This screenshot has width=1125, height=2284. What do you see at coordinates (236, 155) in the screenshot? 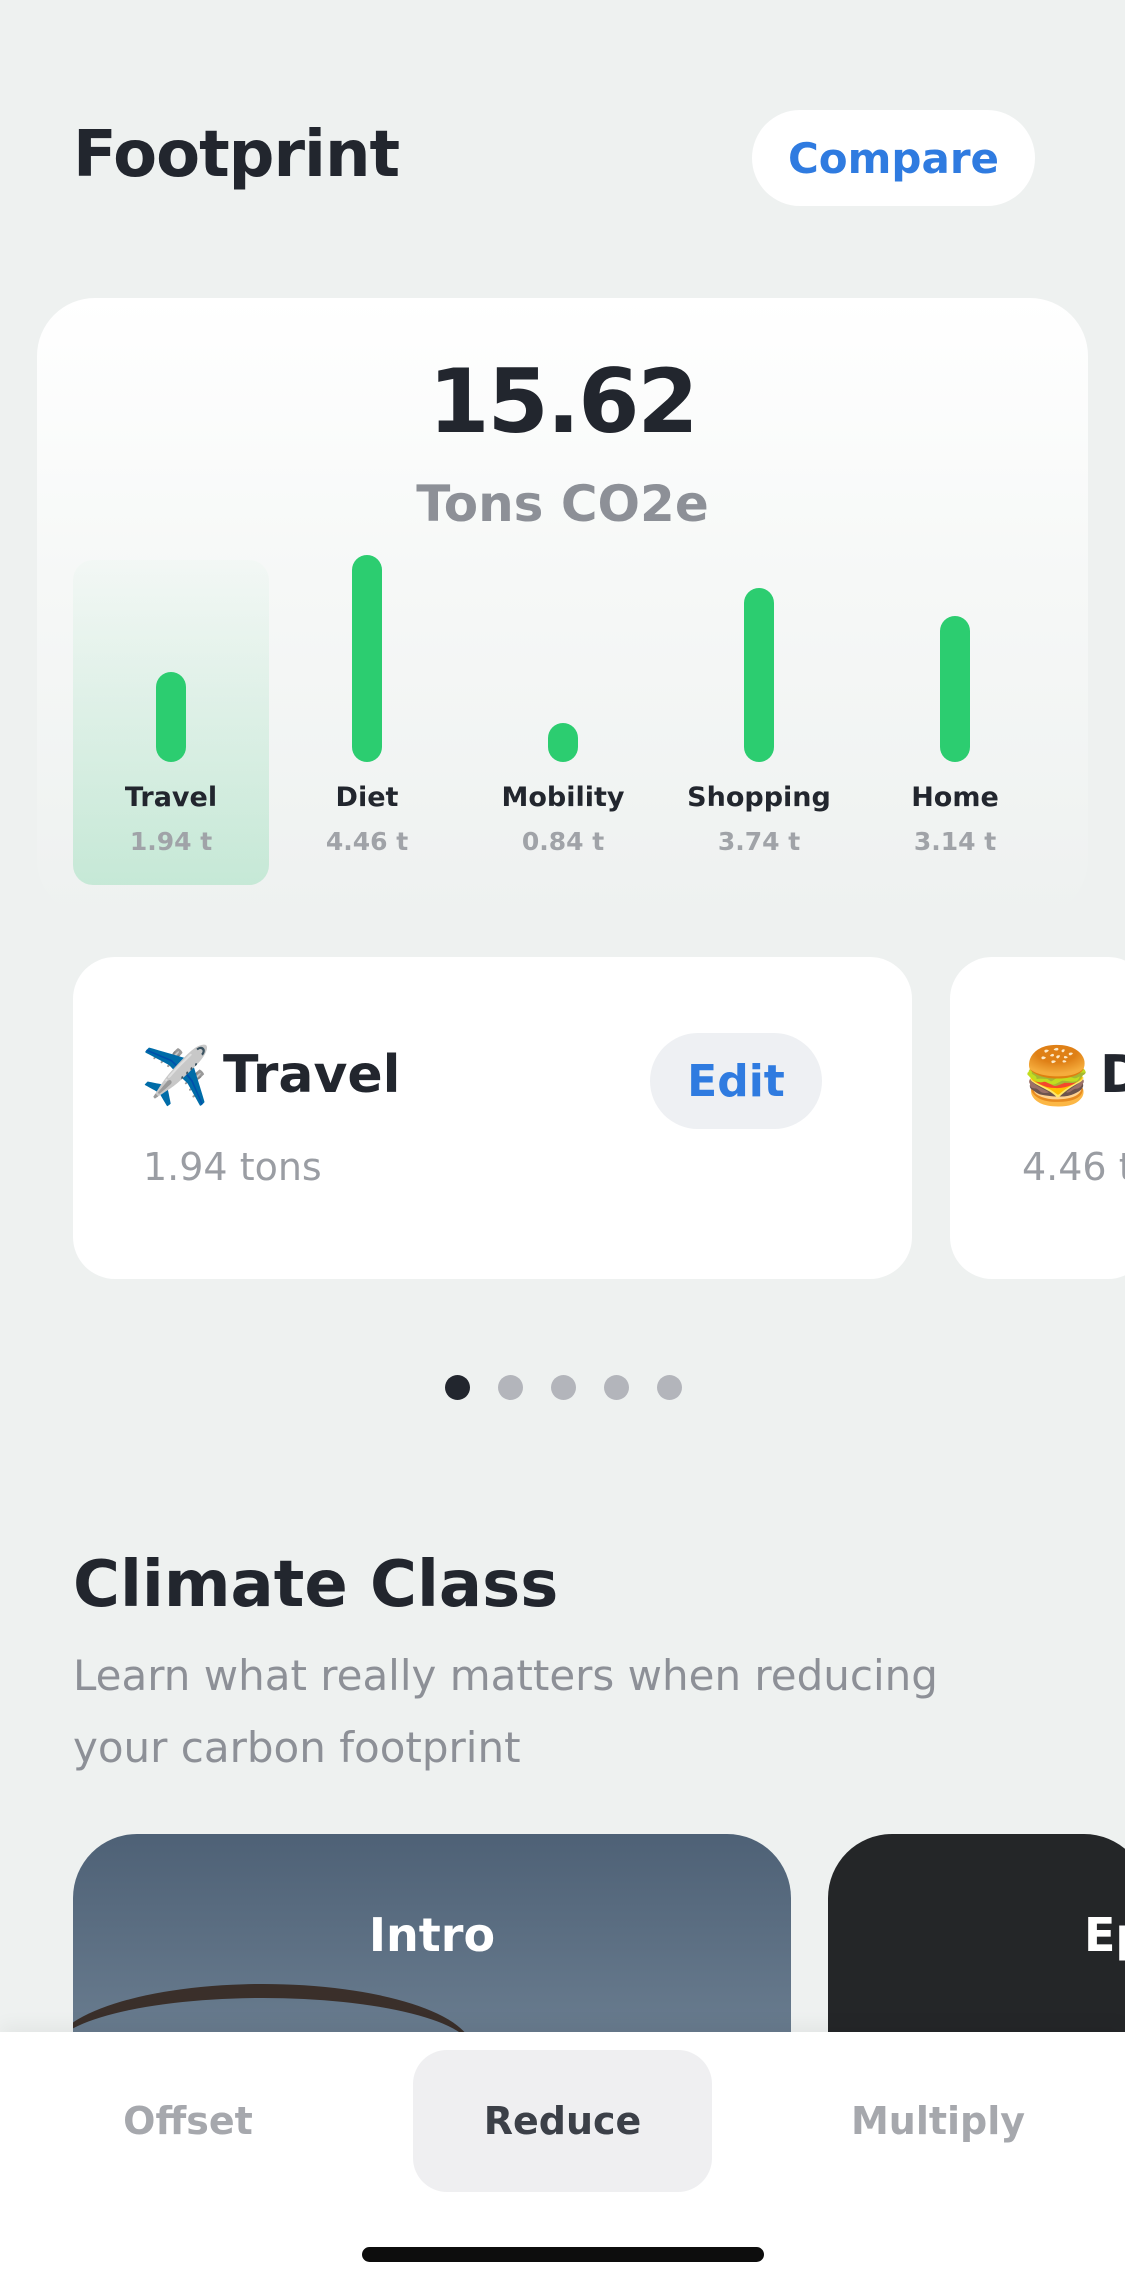
I see `page-title: Footprint` at bounding box center [236, 155].